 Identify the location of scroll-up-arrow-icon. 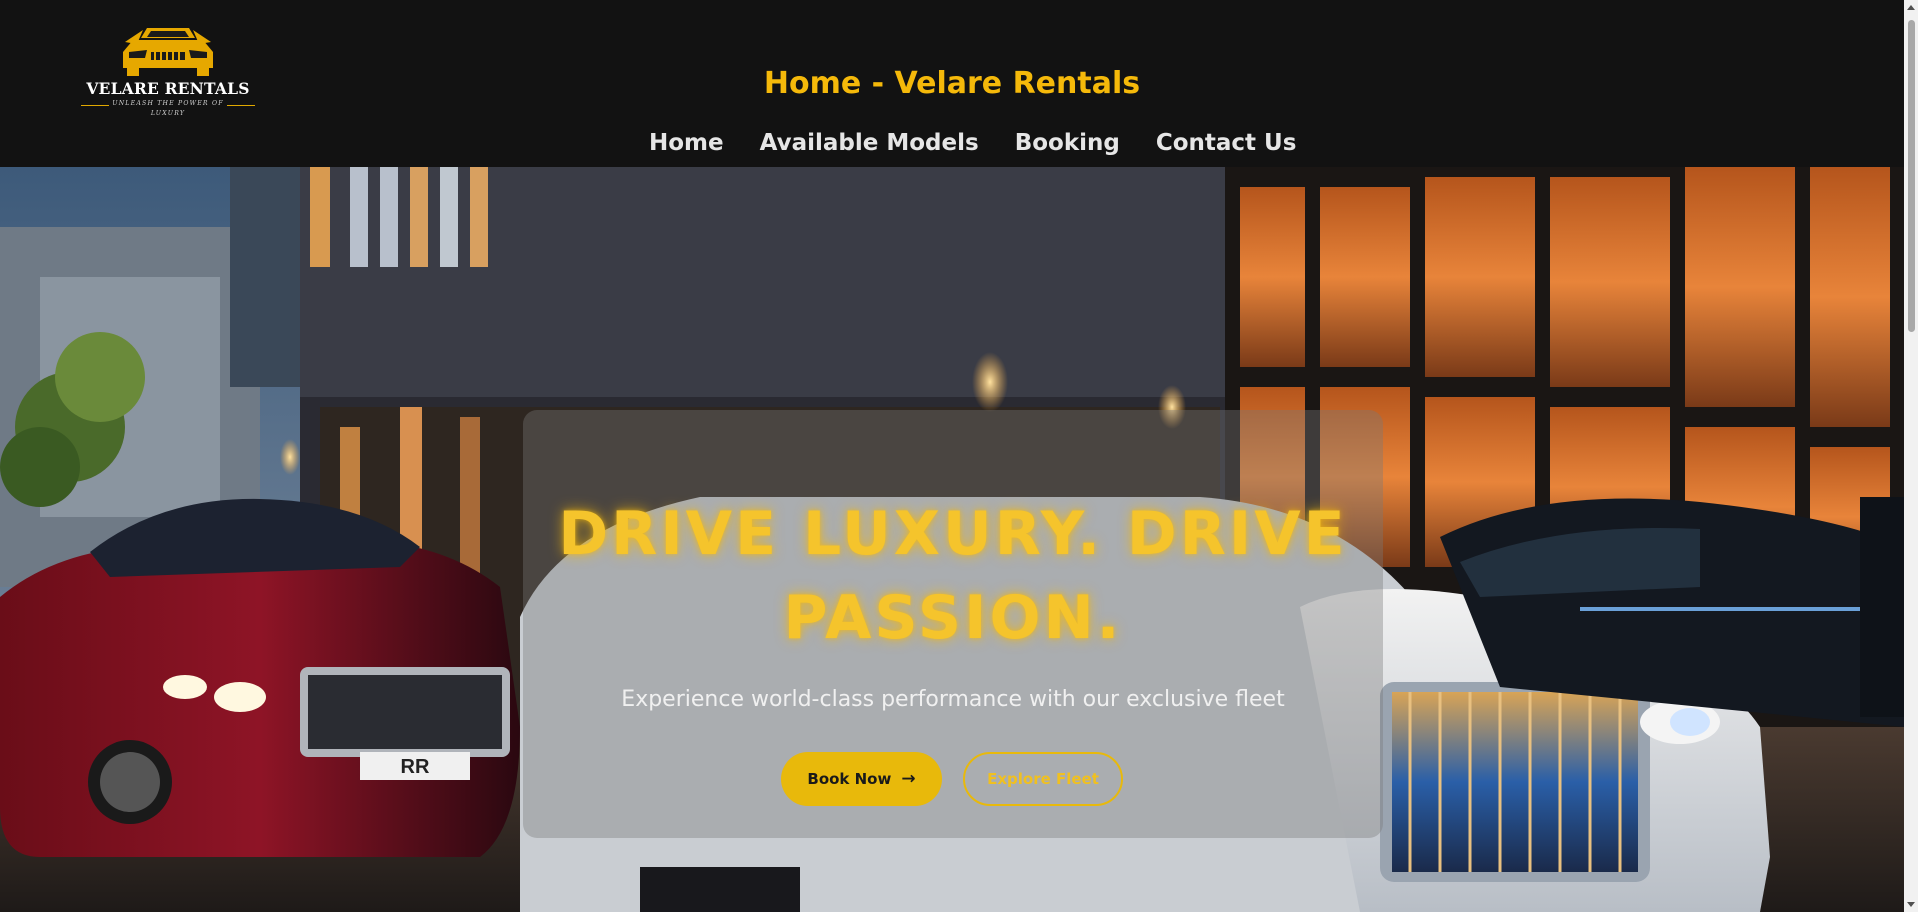
(1911, 7).